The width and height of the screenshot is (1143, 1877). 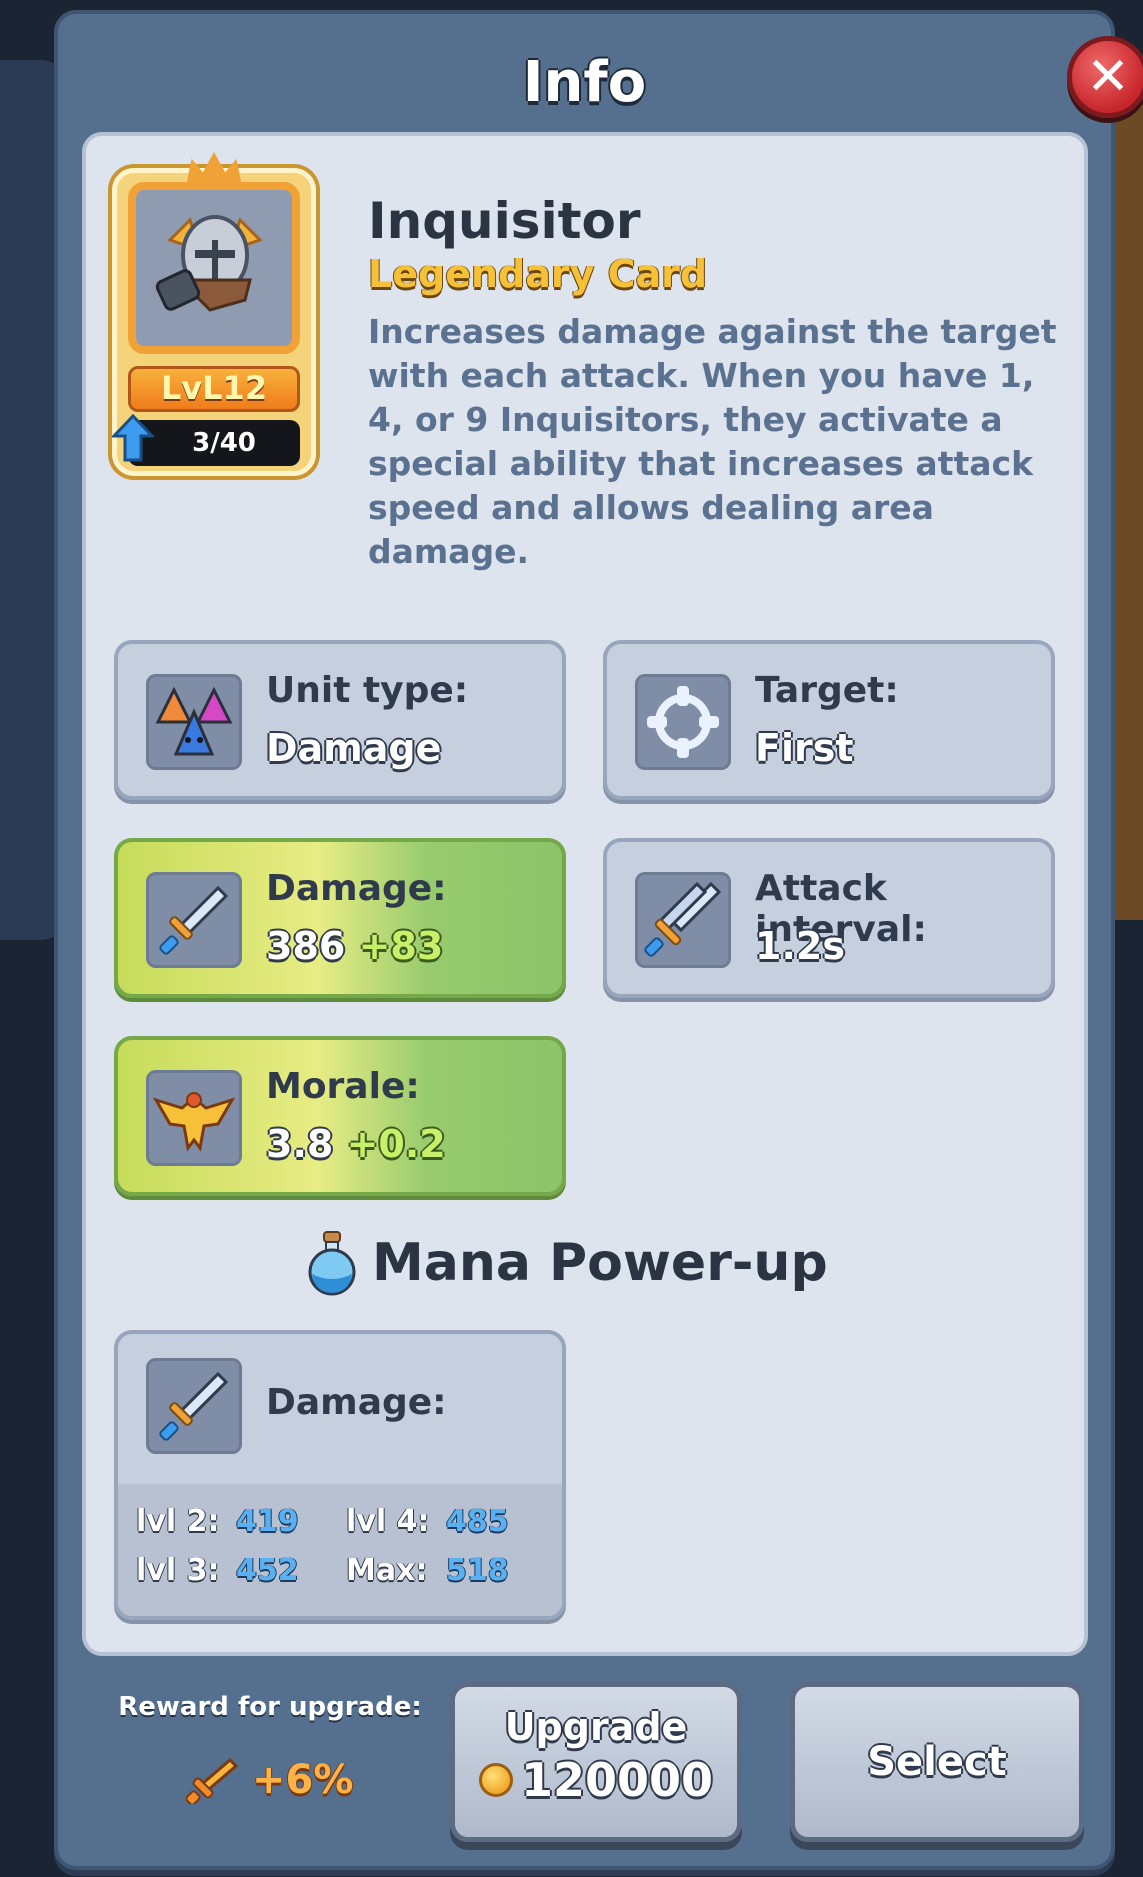 I want to click on level-key: lvl 3:, so click(x=178, y=1570).